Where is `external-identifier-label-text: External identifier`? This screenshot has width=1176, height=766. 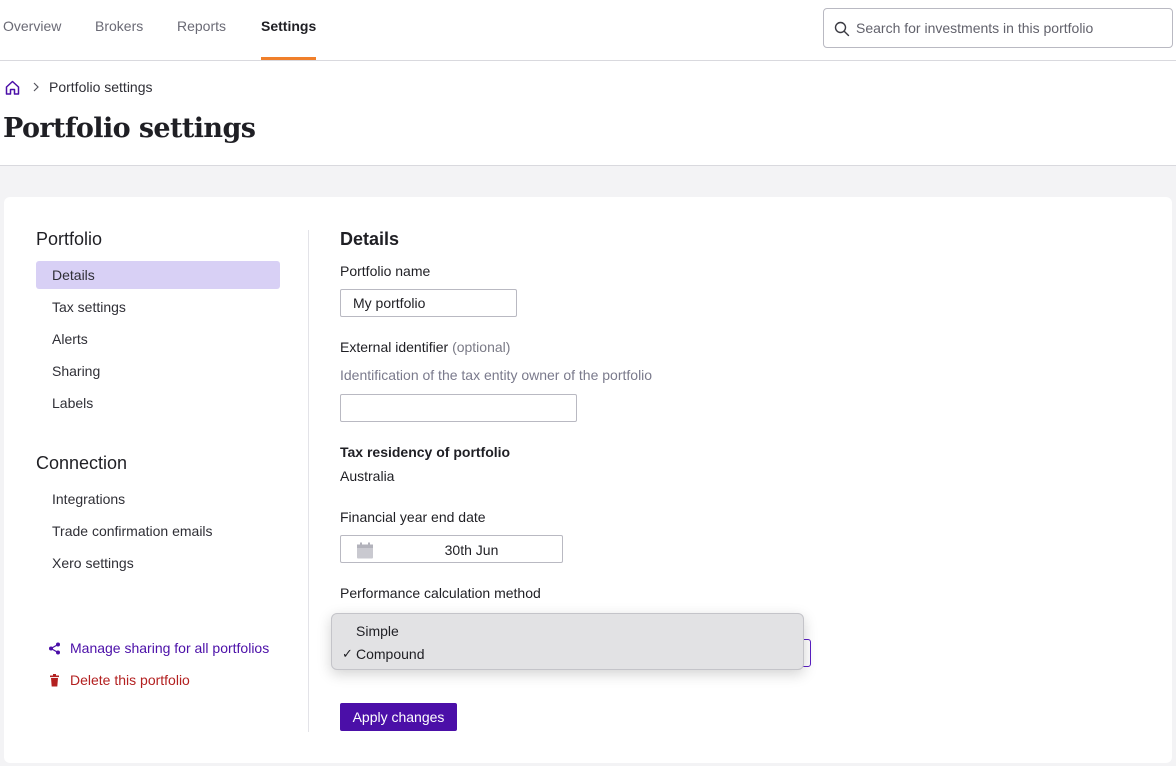 external-identifier-label-text: External identifier is located at coordinates (394, 347).